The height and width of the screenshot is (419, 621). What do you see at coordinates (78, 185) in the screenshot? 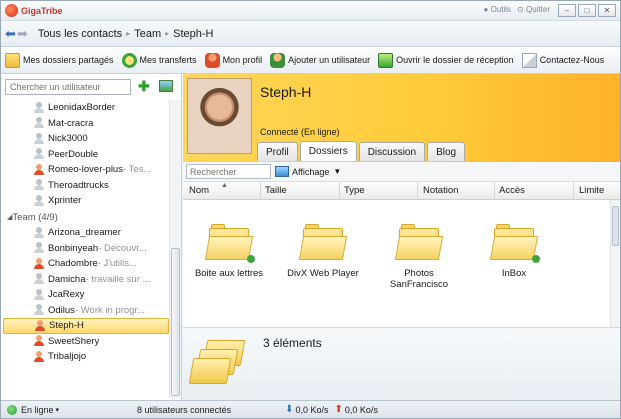
I see `user-name: Theroadtrucks` at bounding box center [78, 185].